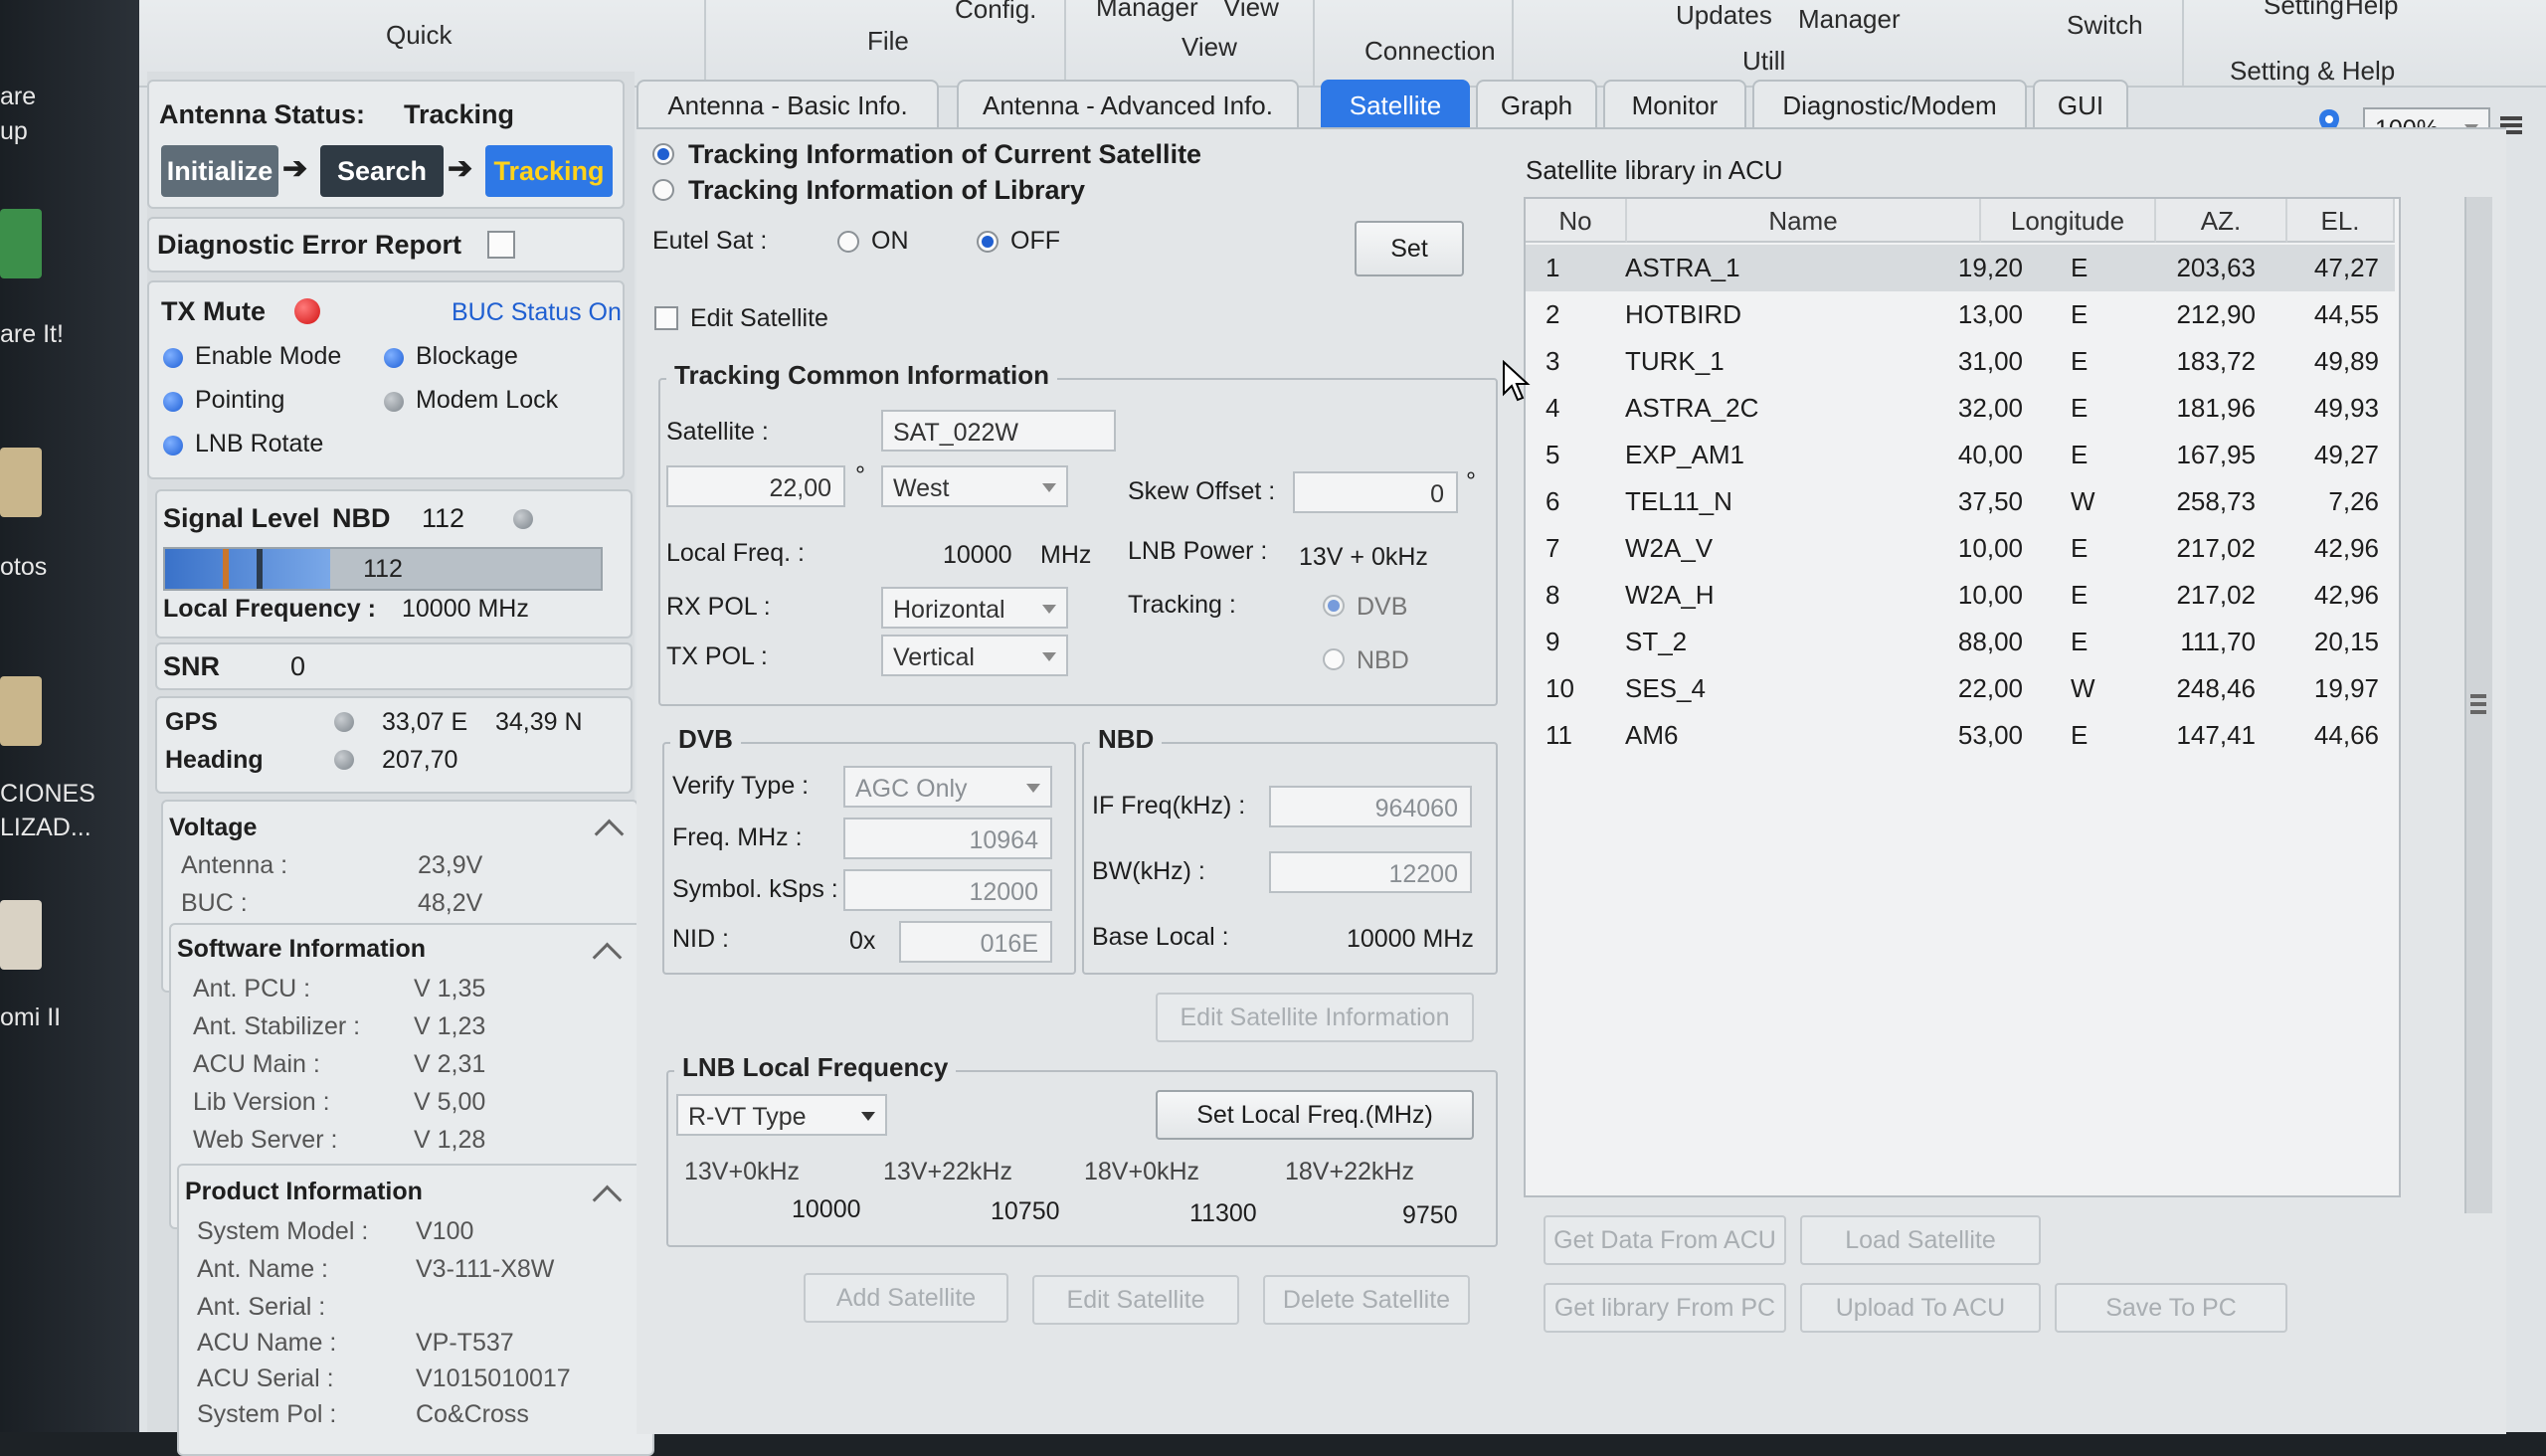 The image size is (2546, 1456). Describe the element at coordinates (974, 486) in the screenshot. I see `direction-select: West` at that location.